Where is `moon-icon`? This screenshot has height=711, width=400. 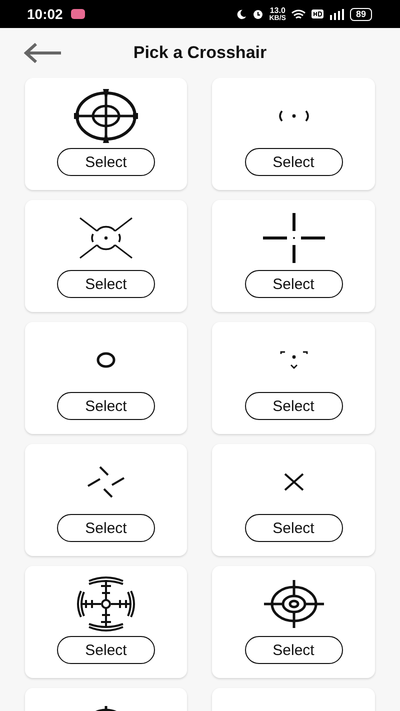 moon-icon is located at coordinates (242, 14).